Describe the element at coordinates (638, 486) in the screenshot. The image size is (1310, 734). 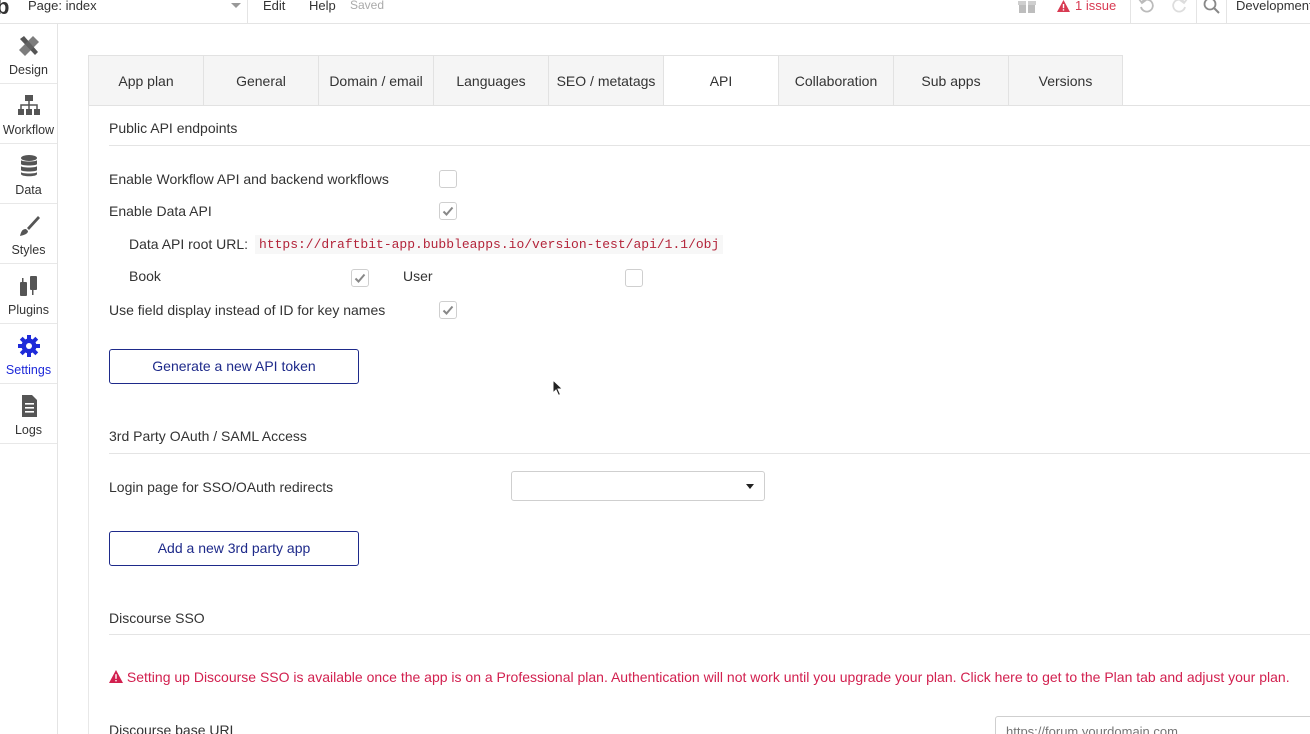
I see `login-page-dropdown` at that location.